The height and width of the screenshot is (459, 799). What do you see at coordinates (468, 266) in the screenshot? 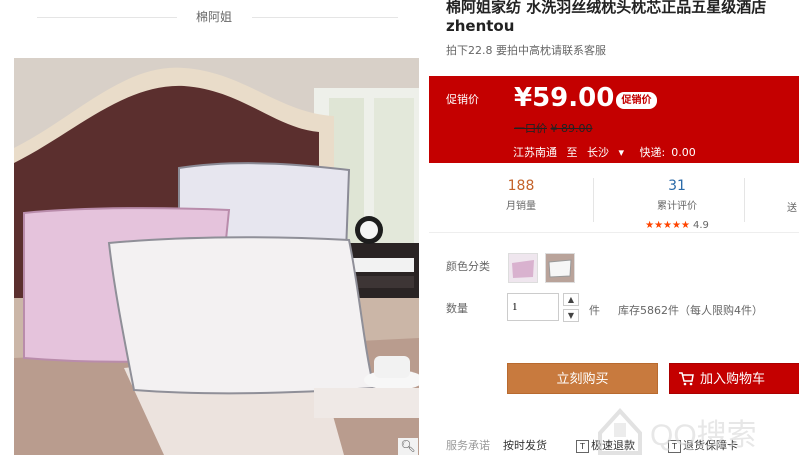
I see `color-label: 颜色分类` at bounding box center [468, 266].